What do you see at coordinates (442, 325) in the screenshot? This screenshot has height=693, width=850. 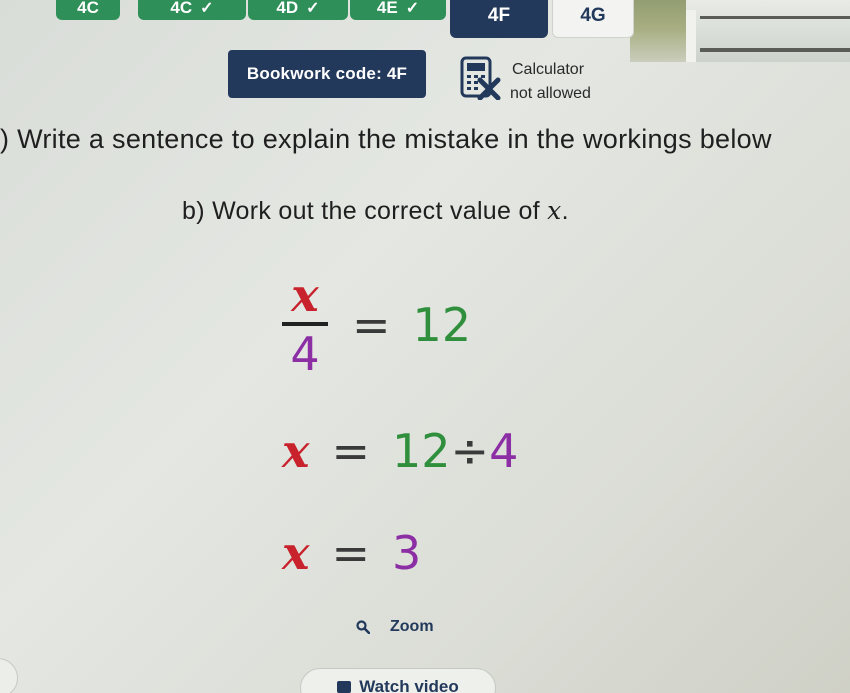 I see `step-1-value: 12` at bounding box center [442, 325].